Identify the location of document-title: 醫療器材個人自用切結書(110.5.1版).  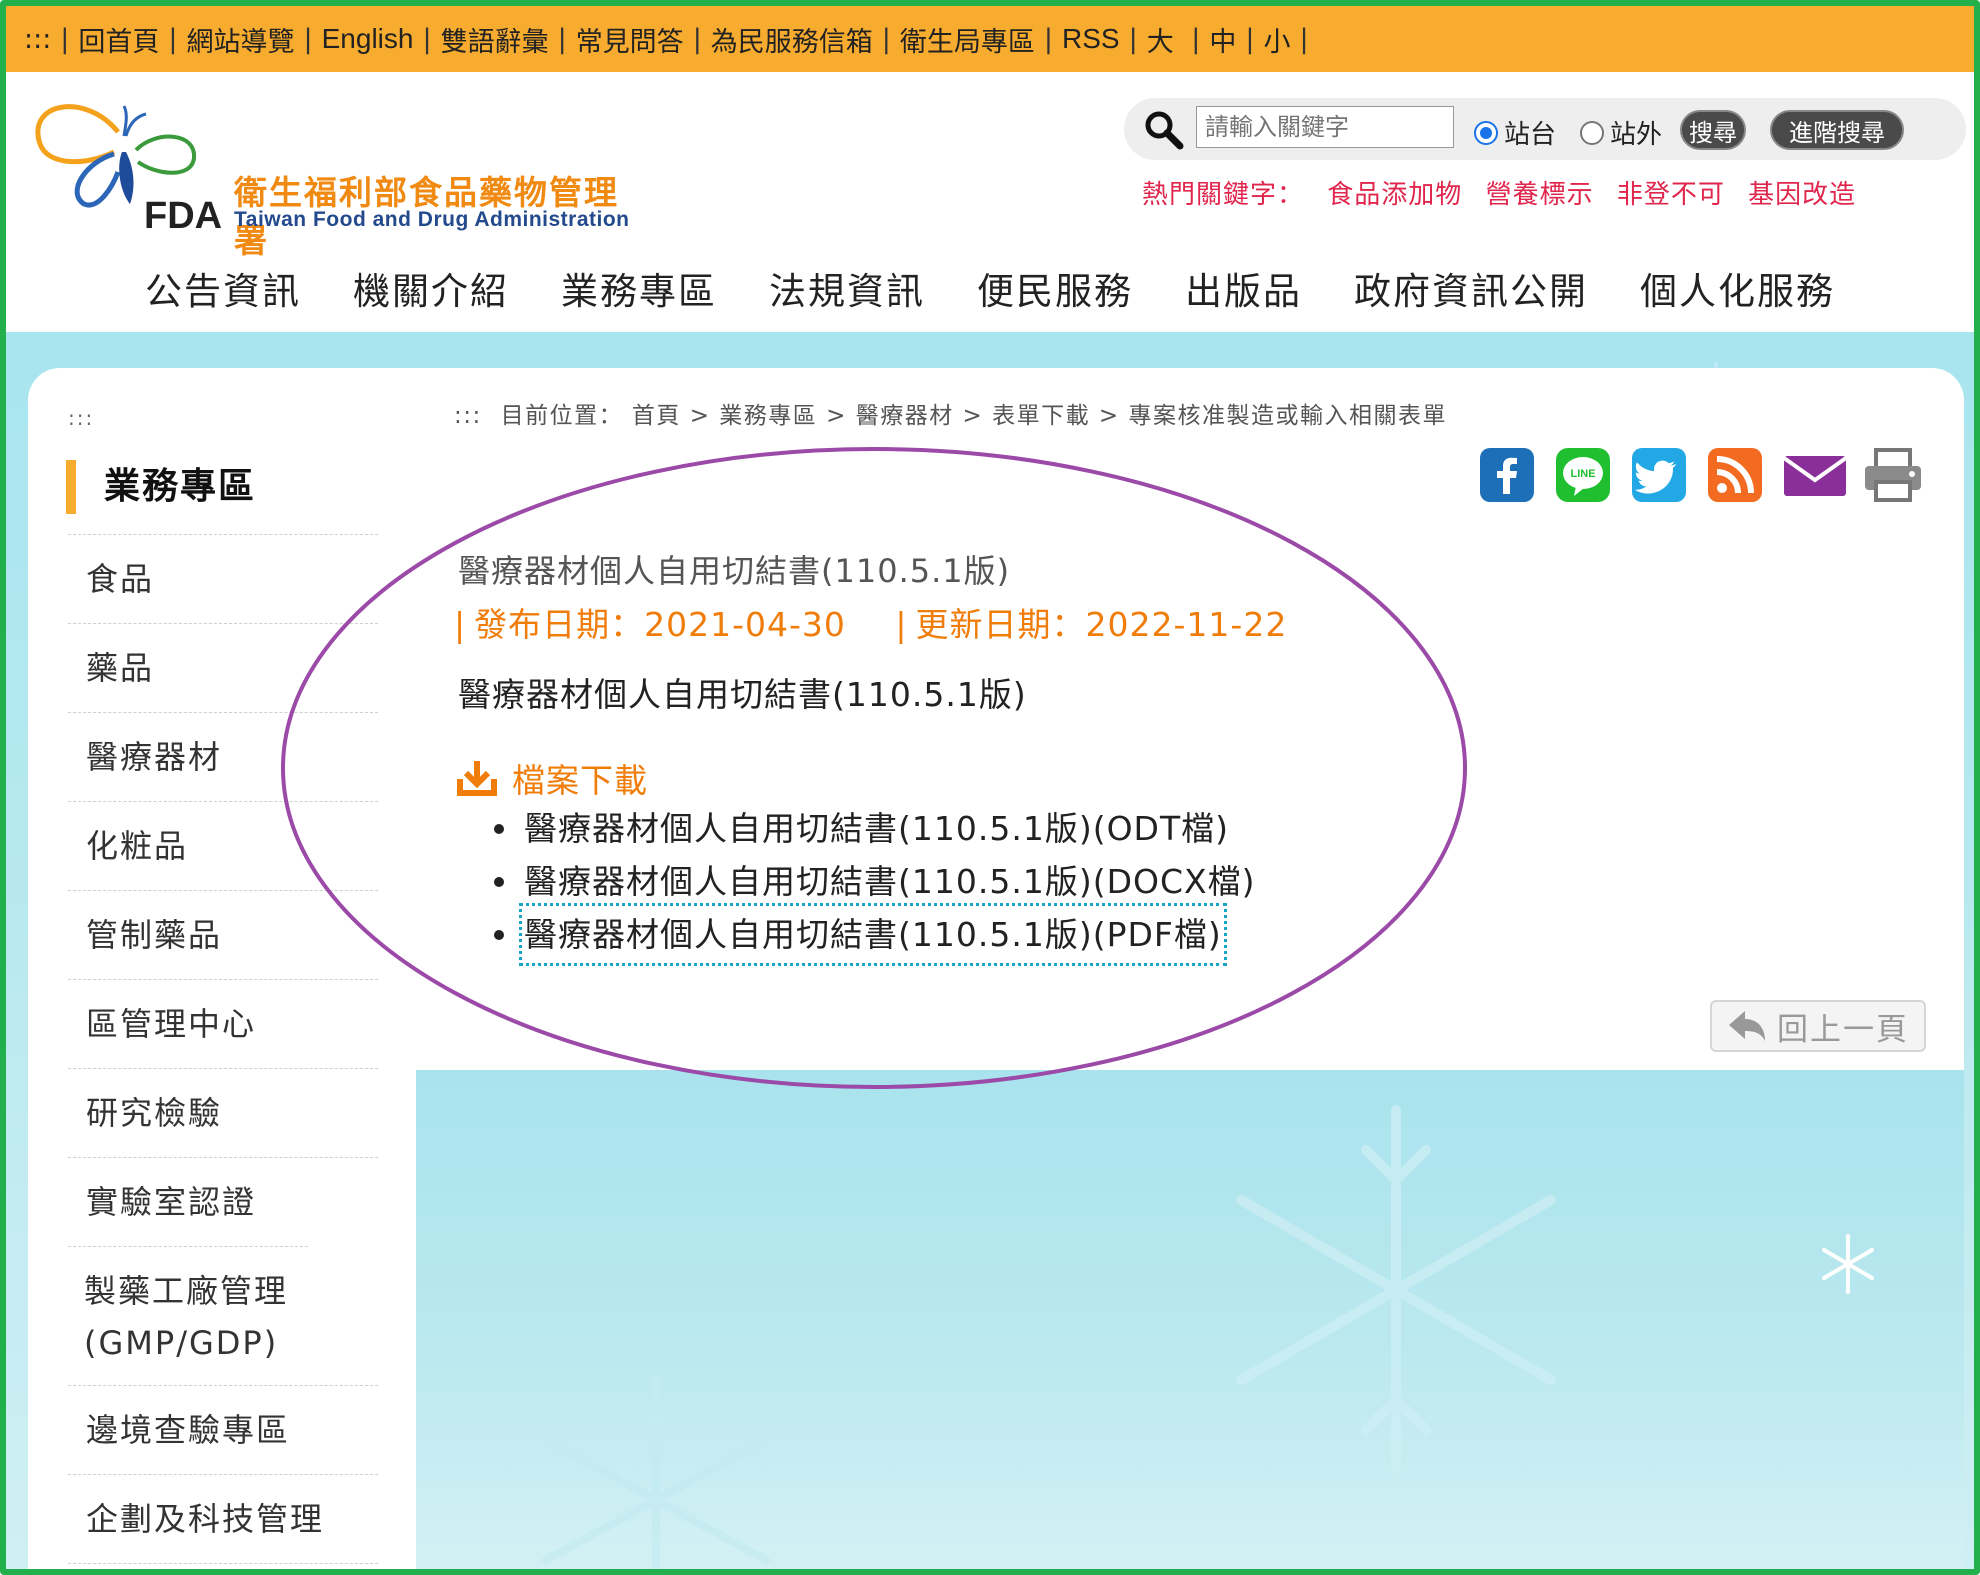
(734, 571).